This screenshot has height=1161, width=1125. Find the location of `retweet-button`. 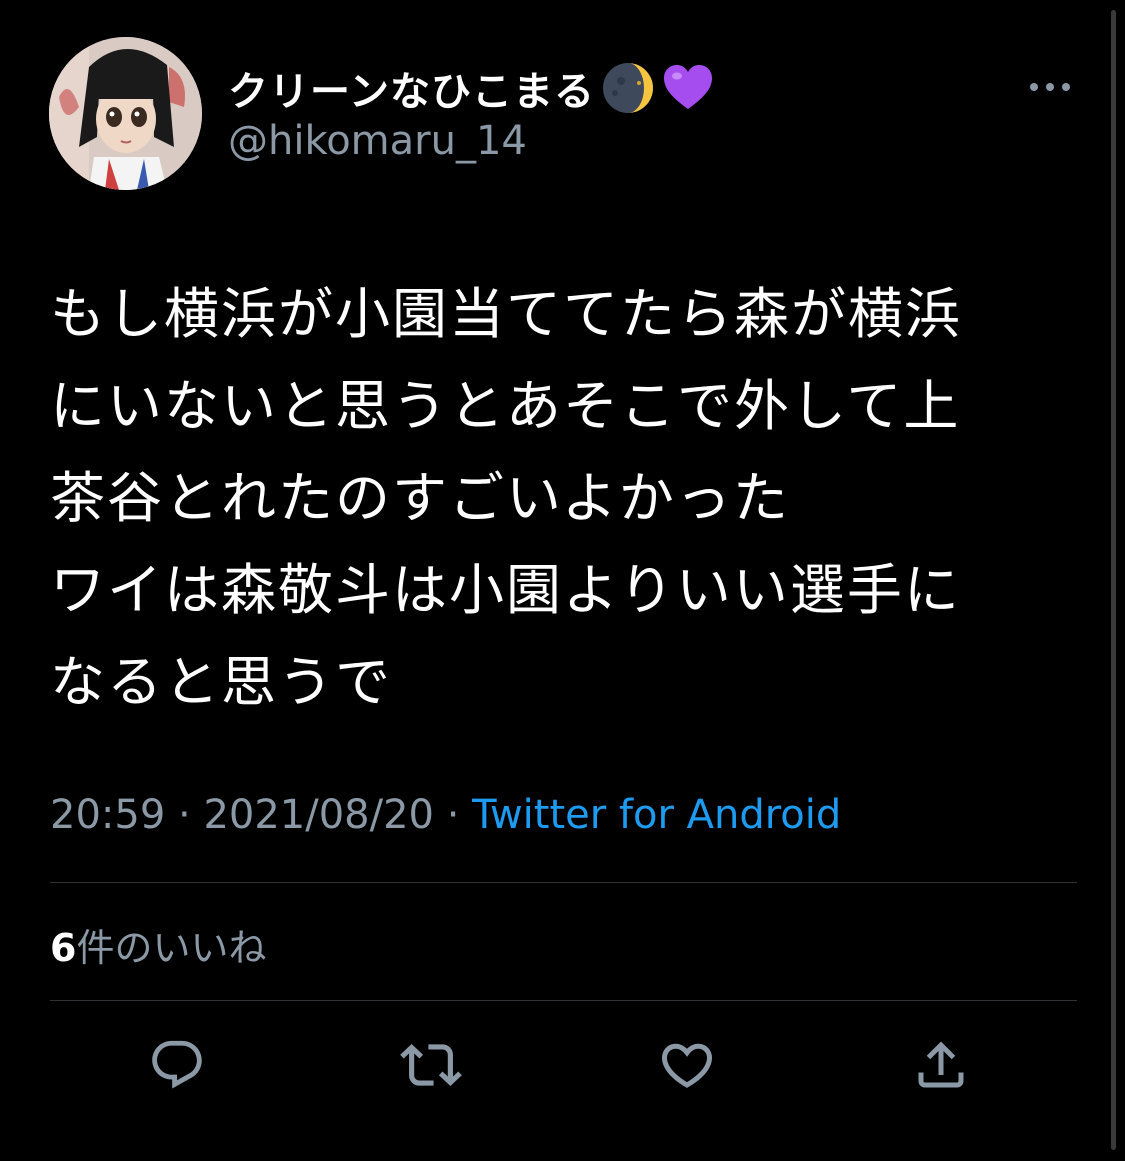

retweet-button is located at coordinates (431, 1065).